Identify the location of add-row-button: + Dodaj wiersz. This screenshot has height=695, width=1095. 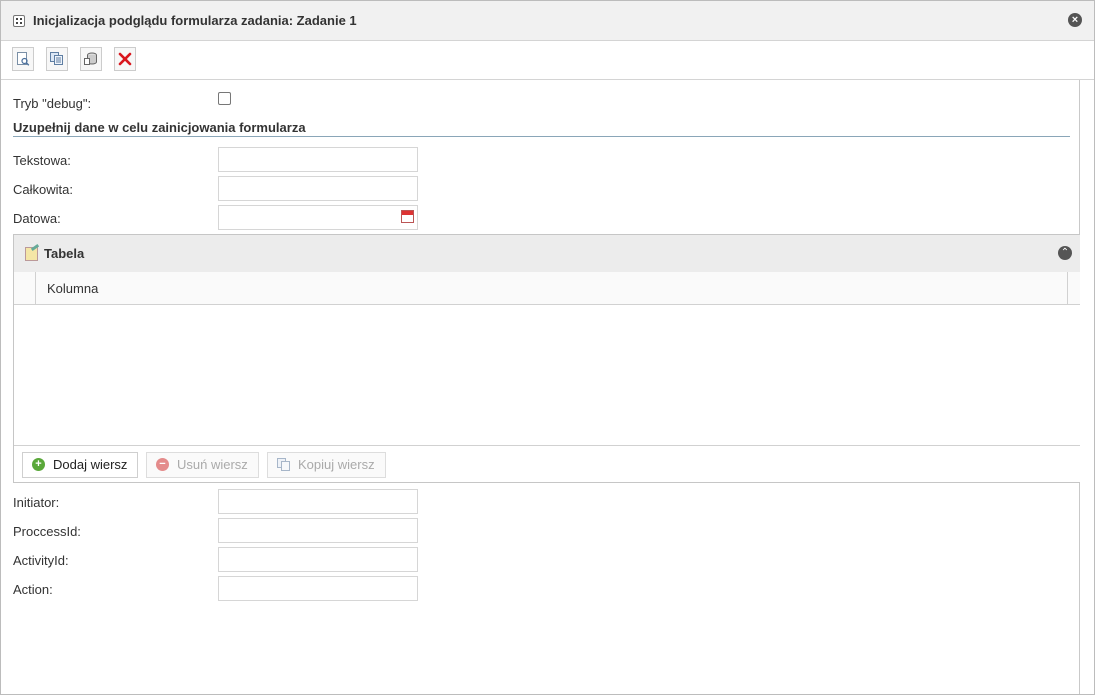
(80, 465).